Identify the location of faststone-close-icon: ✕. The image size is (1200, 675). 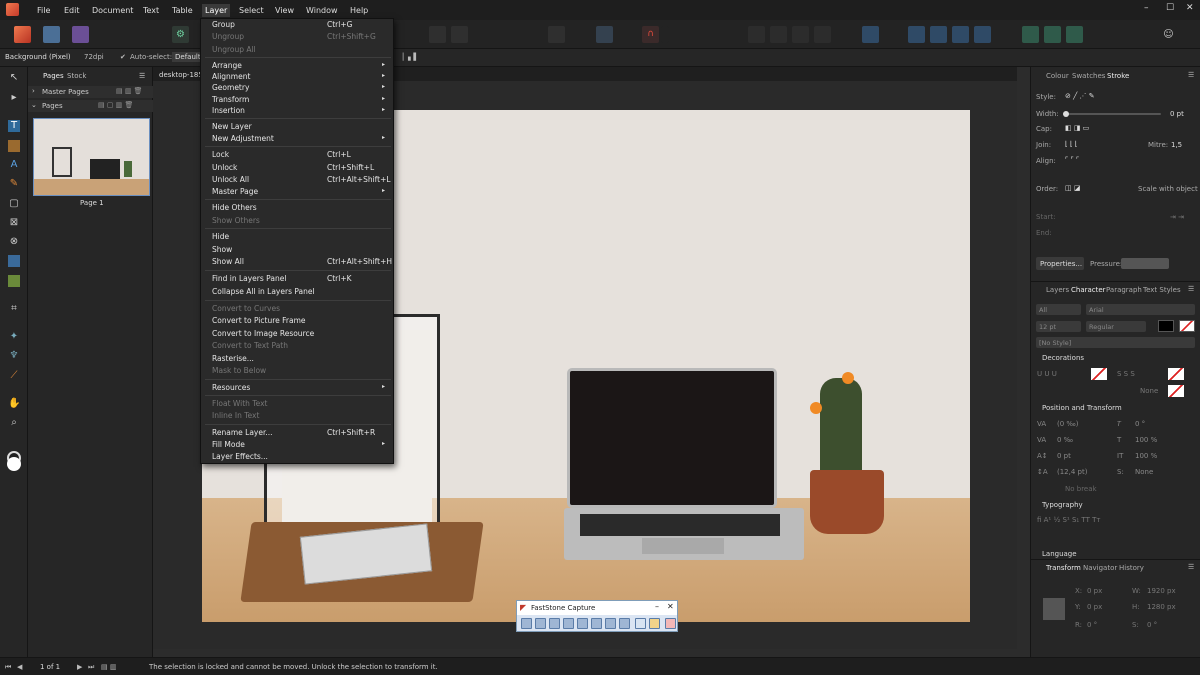
(670, 606).